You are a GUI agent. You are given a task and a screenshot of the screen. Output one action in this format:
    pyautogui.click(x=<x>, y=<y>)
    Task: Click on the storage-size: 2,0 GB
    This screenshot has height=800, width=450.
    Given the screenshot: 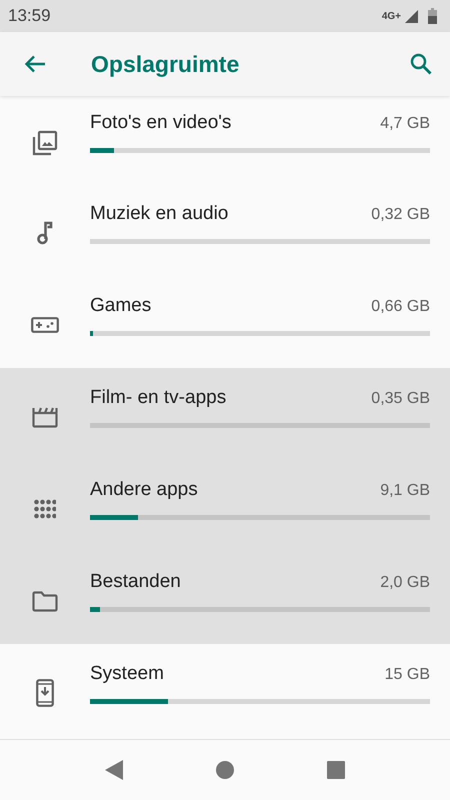 What is the action you would take?
    pyautogui.click(x=405, y=583)
    